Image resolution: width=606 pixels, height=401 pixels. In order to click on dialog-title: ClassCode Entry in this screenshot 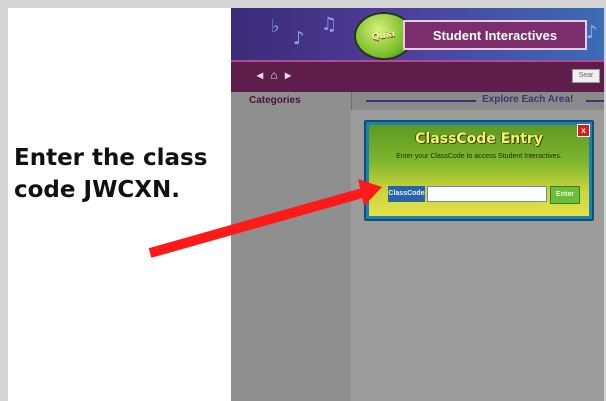, I will do `click(479, 139)`.